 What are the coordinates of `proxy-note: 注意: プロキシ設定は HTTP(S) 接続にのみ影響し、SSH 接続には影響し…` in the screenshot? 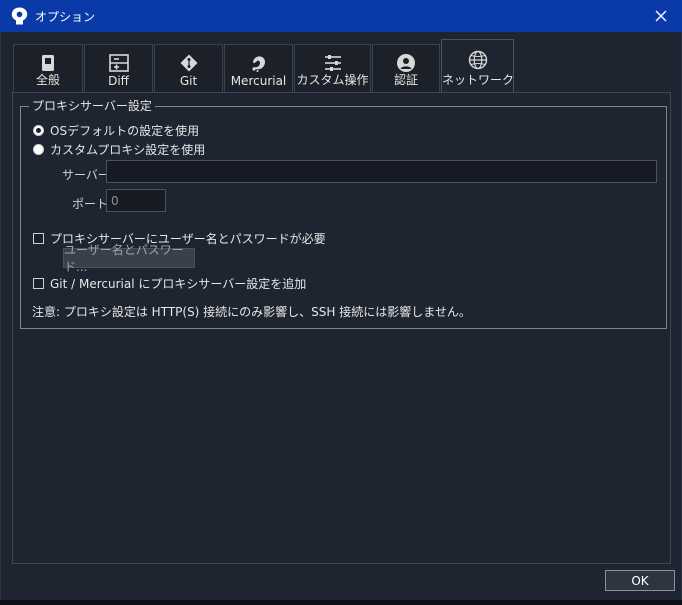 It's located at (251, 312).